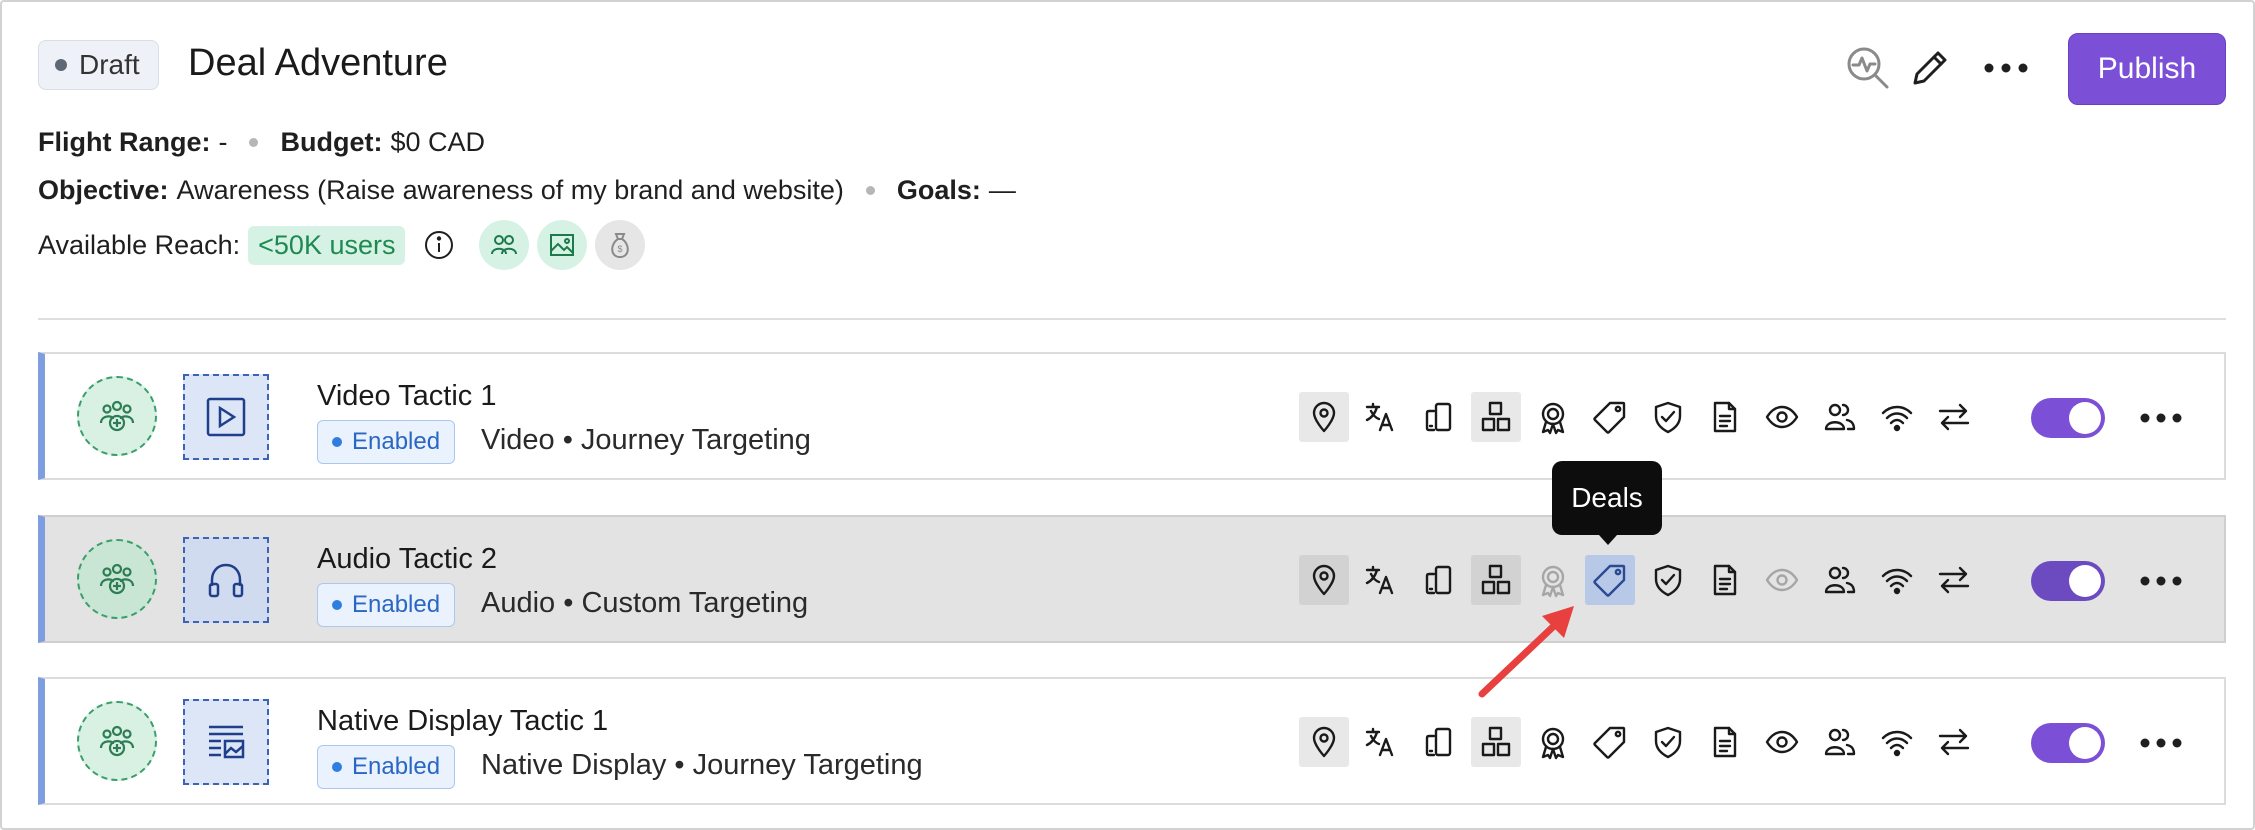 The image size is (2255, 830). Describe the element at coordinates (331, 142) in the screenshot. I see `budget-label: Budget:` at that location.